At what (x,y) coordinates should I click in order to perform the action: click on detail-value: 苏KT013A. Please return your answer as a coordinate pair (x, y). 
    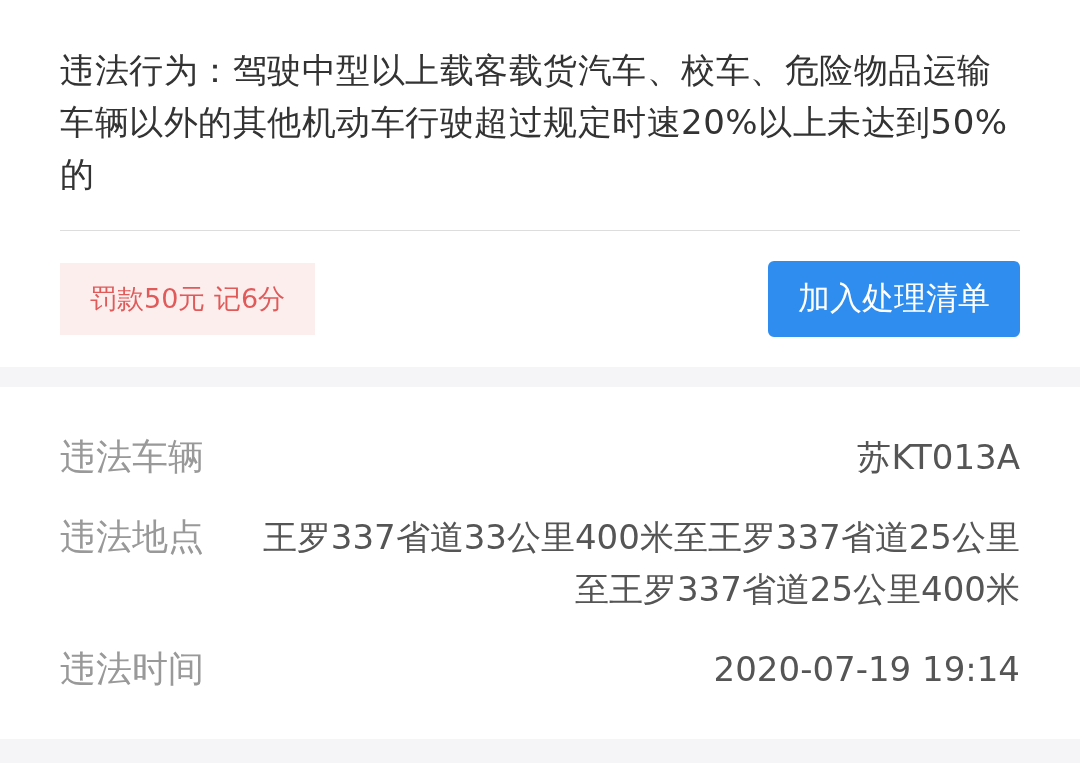
    Looking at the image, I should click on (938, 457).